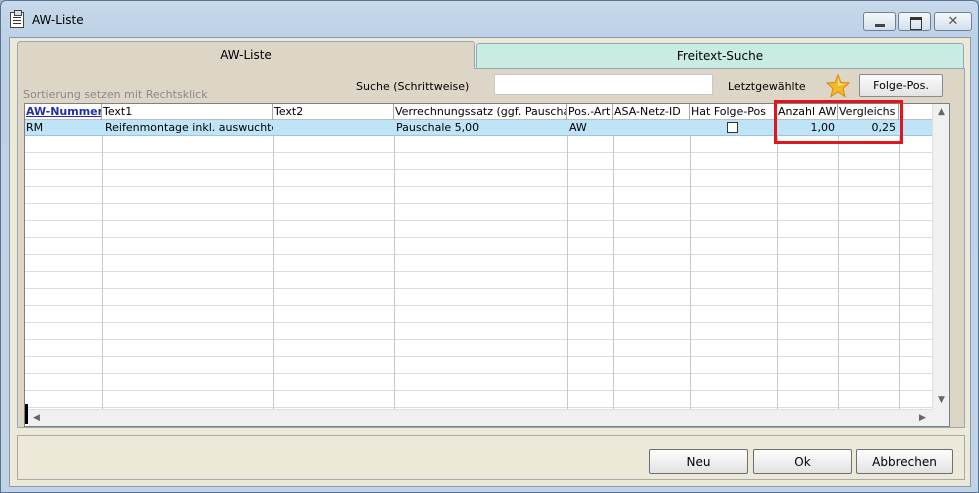 The image size is (979, 493). What do you see at coordinates (732, 127) in the screenshot?
I see `hat-folge-pos-checkbox` at bounding box center [732, 127].